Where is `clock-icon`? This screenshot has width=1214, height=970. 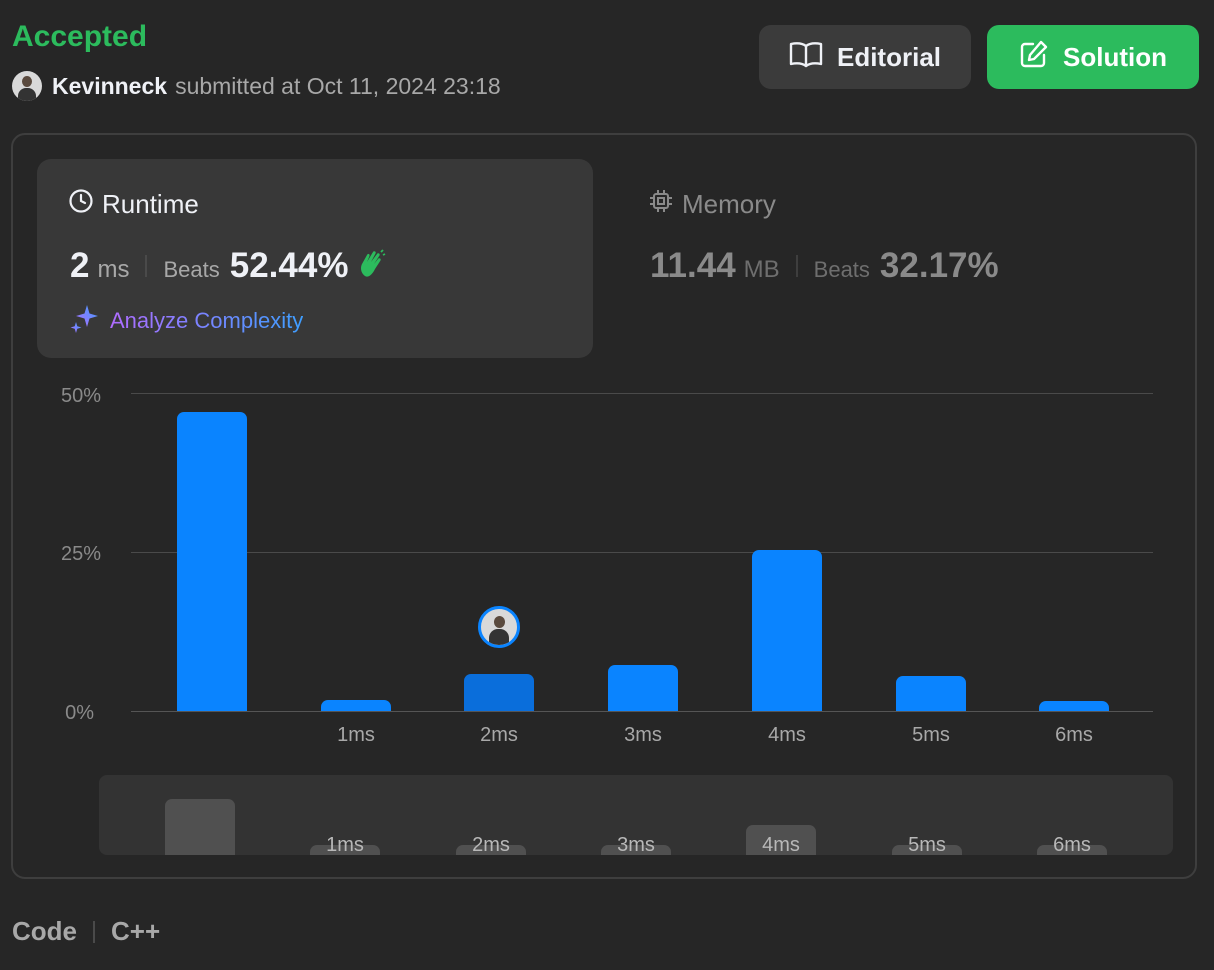
clock-icon is located at coordinates (81, 204).